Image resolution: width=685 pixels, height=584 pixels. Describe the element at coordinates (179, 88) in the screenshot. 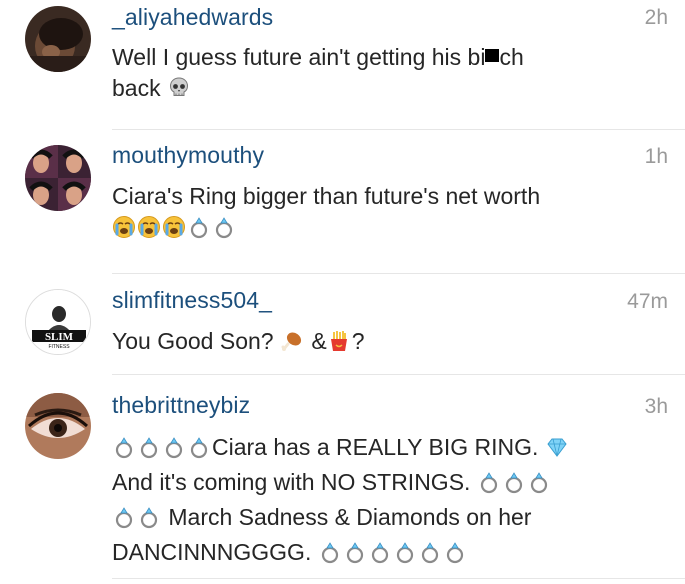

I see `skull-emoji-icon` at that location.